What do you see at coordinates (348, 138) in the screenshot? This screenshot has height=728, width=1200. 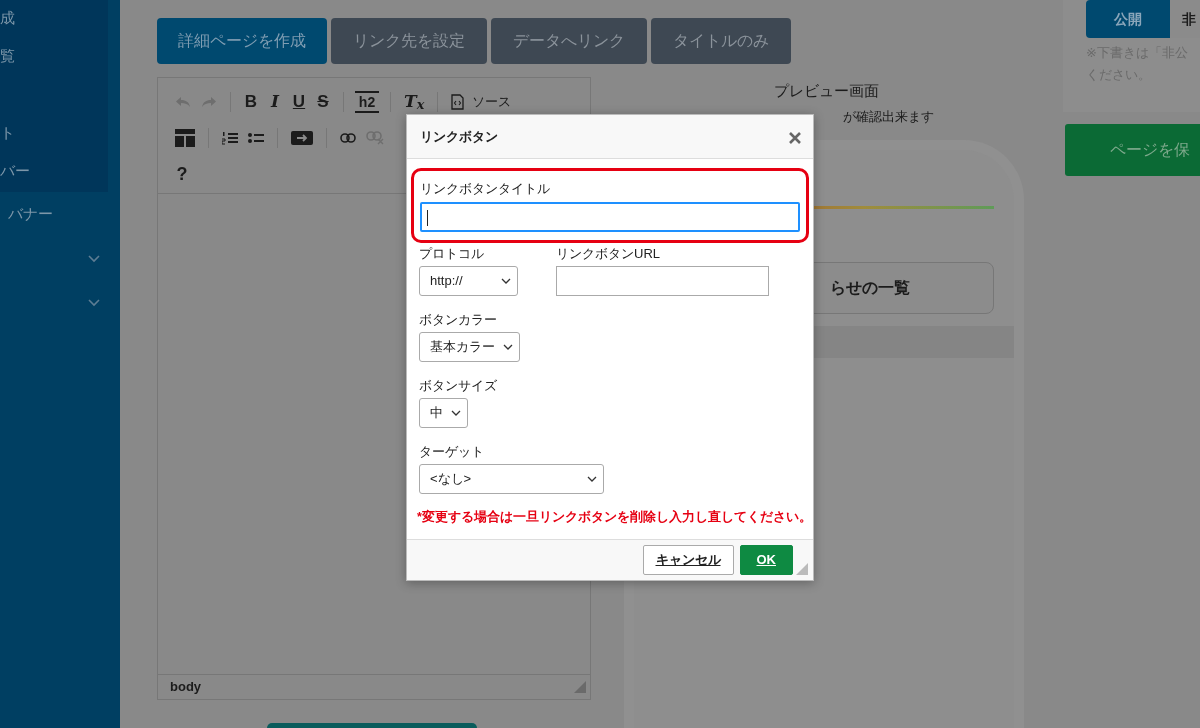 I see `link-icon` at bounding box center [348, 138].